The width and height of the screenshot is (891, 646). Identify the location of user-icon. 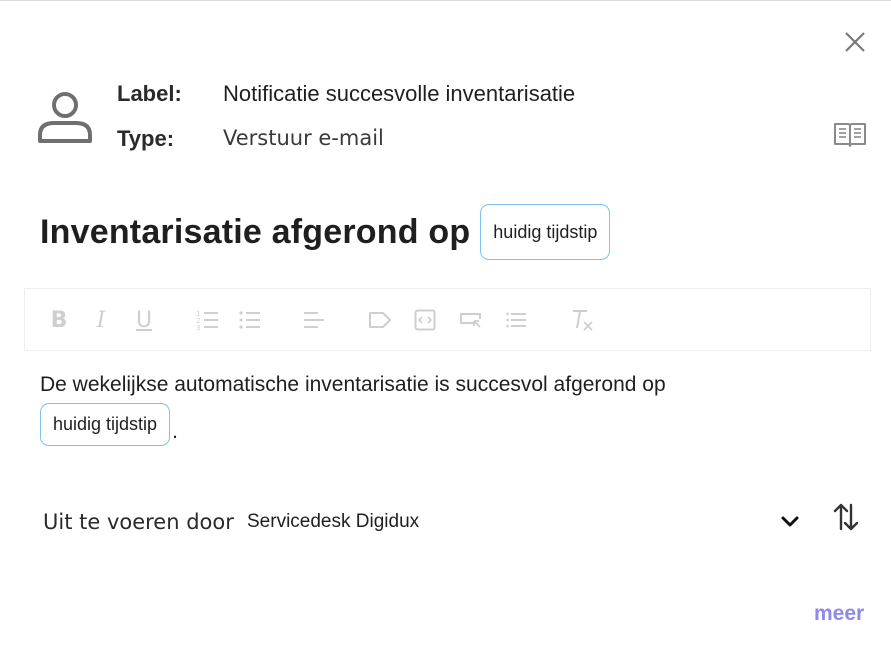
(65, 117).